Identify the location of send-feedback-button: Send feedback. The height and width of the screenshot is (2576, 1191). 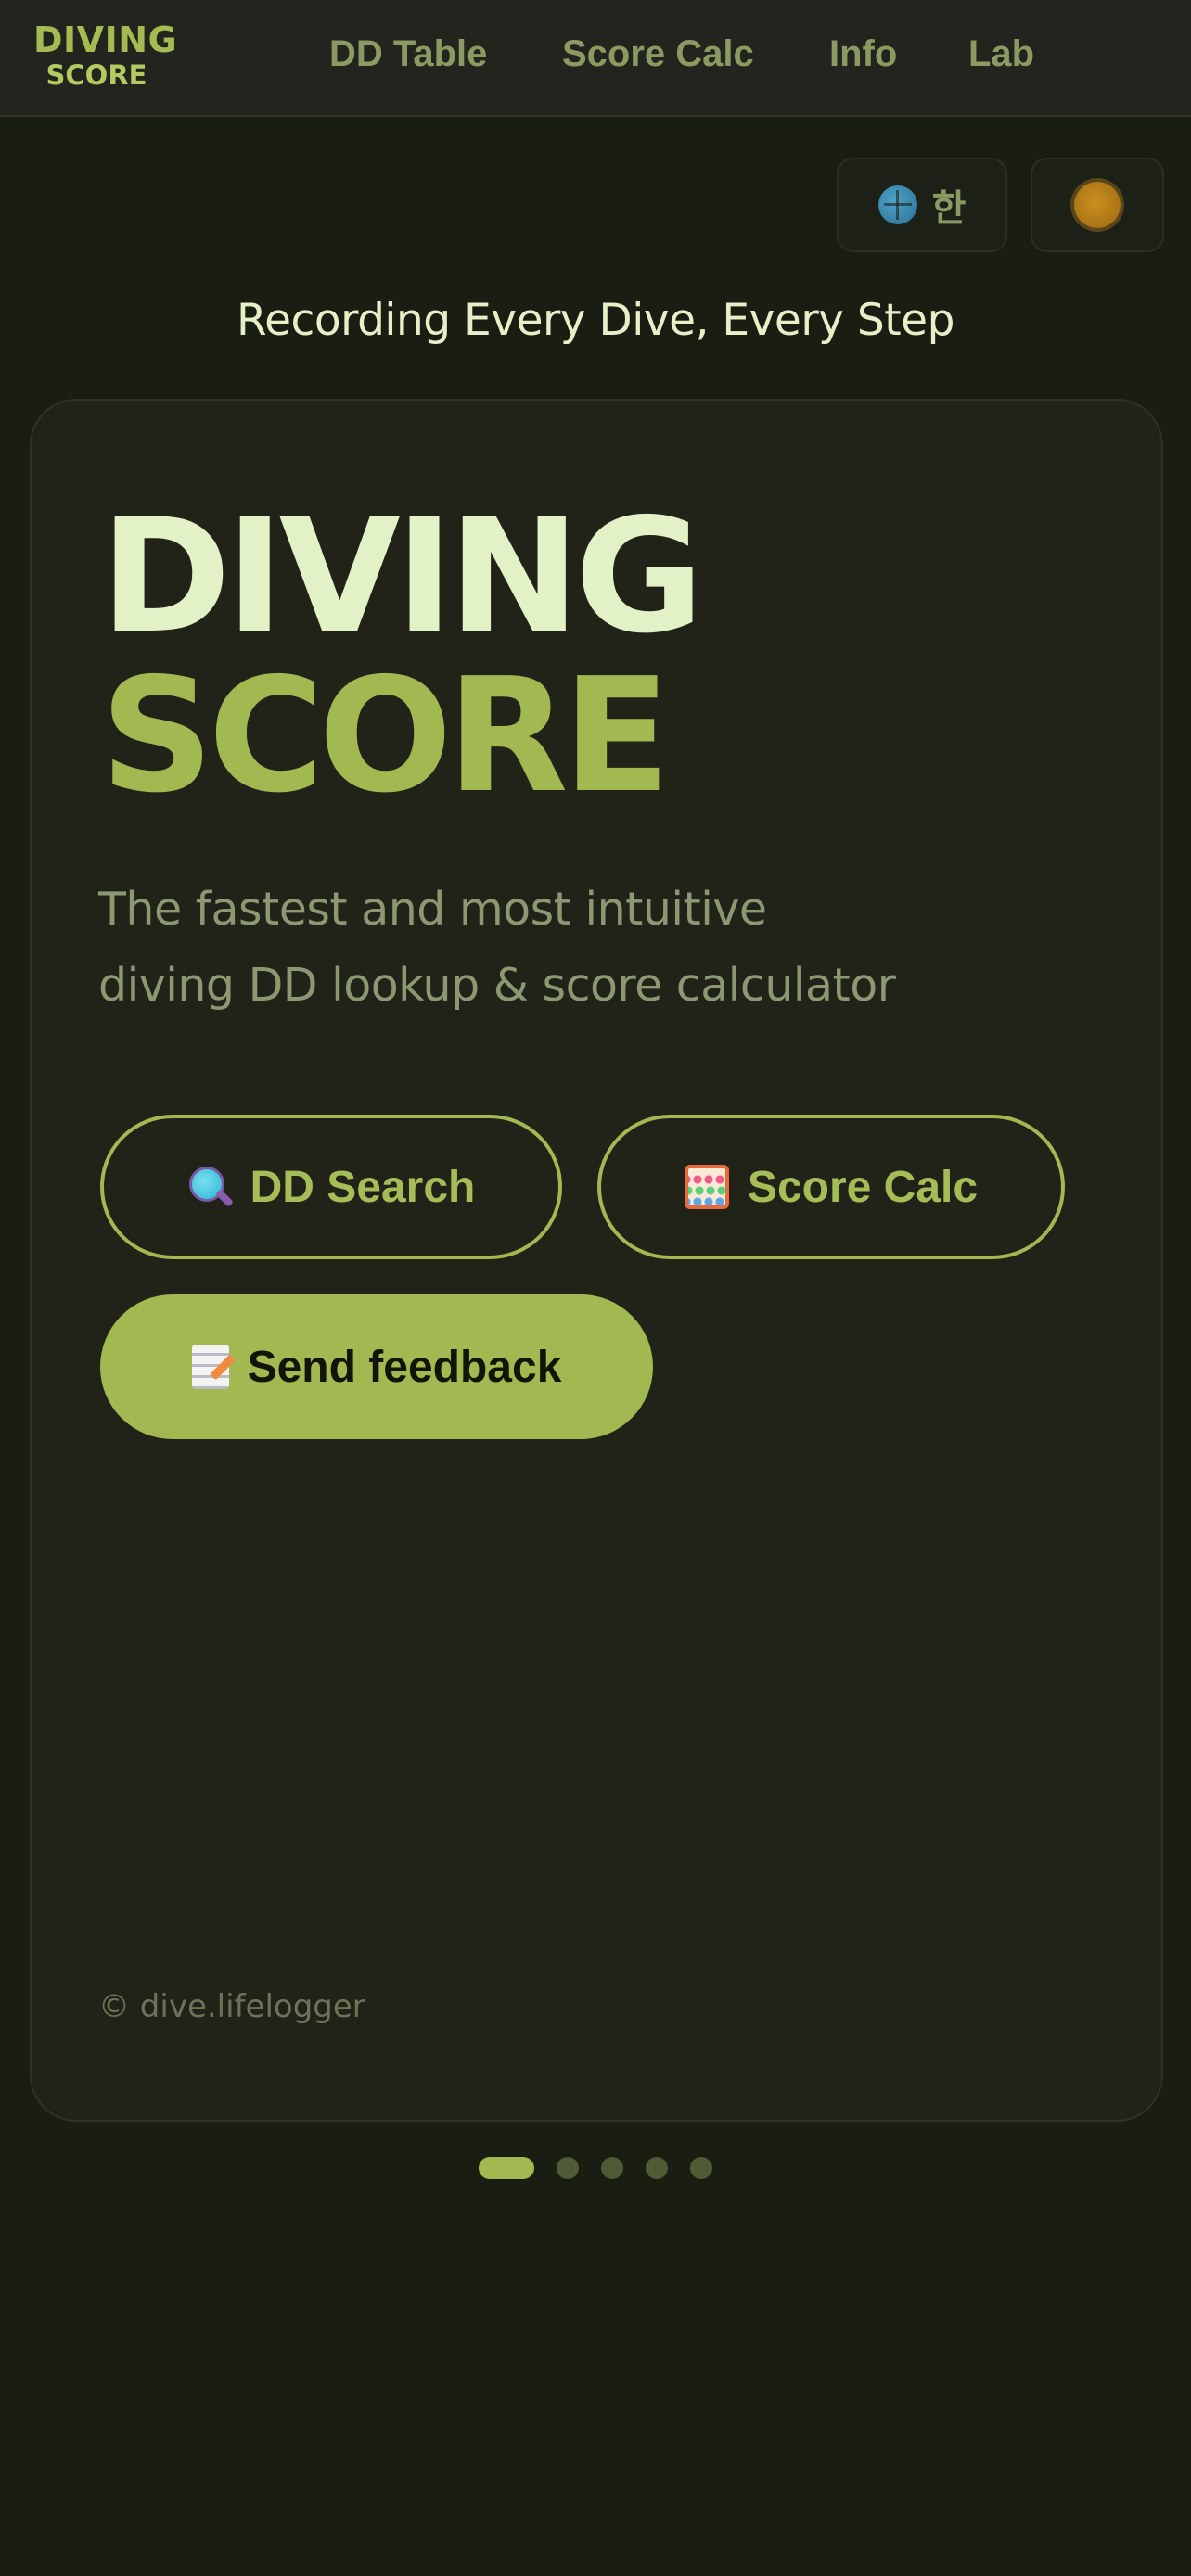
(376, 1366).